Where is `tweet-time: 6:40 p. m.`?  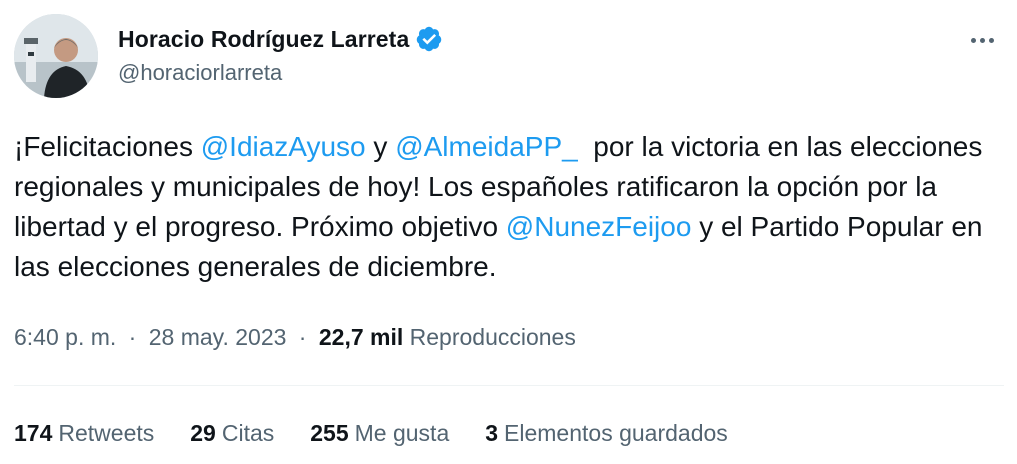
tweet-time: 6:40 p. m. is located at coordinates (65, 337).